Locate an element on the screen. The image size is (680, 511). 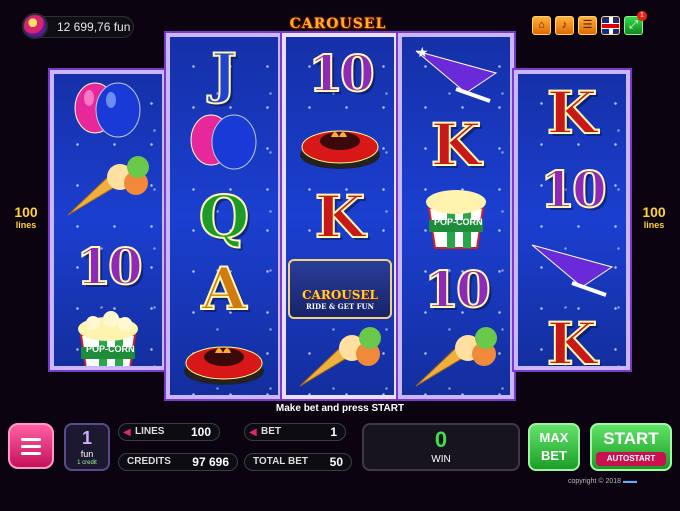
lines-indicator-right-value: 100 is located at coordinates (654, 212).